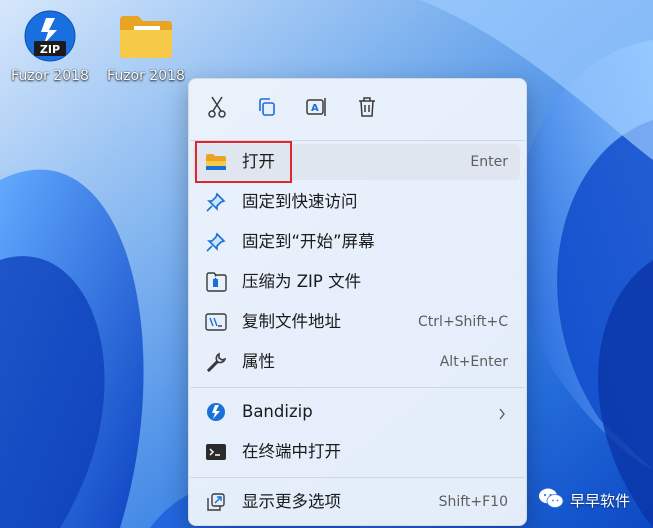 This screenshot has height=528, width=653. What do you see at coordinates (473, 362) in the screenshot?
I see `menu-item-shortcut: Alt+Enter` at bounding box center [473, 362].